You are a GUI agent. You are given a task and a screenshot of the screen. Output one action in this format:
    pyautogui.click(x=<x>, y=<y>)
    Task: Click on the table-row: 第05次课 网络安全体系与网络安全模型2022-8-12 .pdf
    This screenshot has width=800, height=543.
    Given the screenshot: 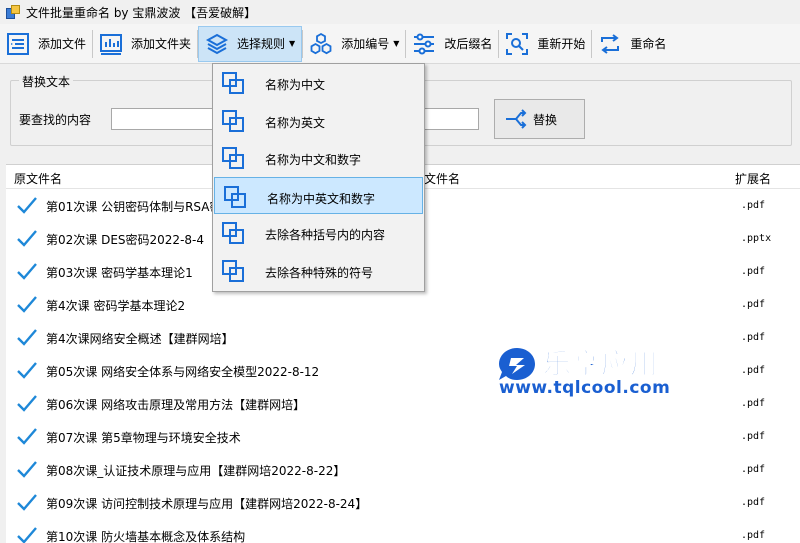 What is the action you would take?
    pyautogui.click(x=403, y=370)
    